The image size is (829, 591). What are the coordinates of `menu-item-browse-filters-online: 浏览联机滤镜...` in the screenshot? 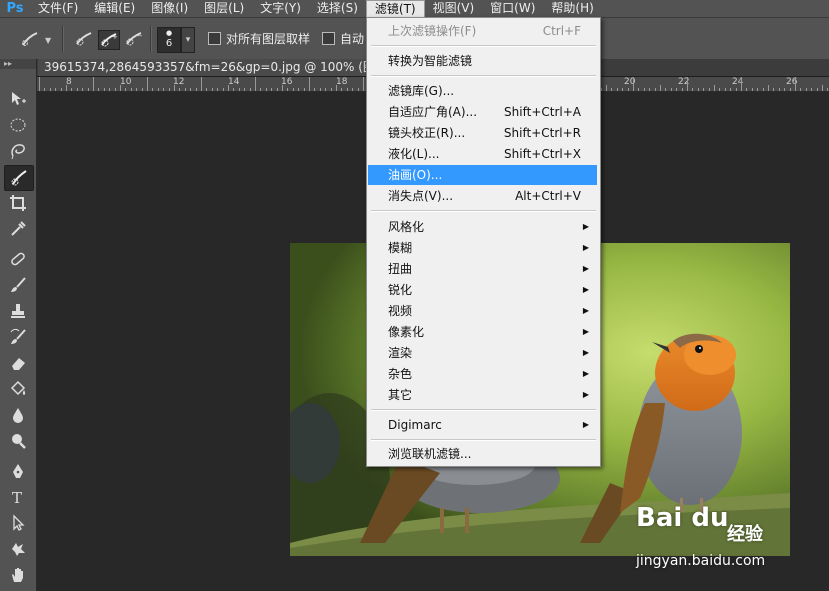 It's located at (482, 454).